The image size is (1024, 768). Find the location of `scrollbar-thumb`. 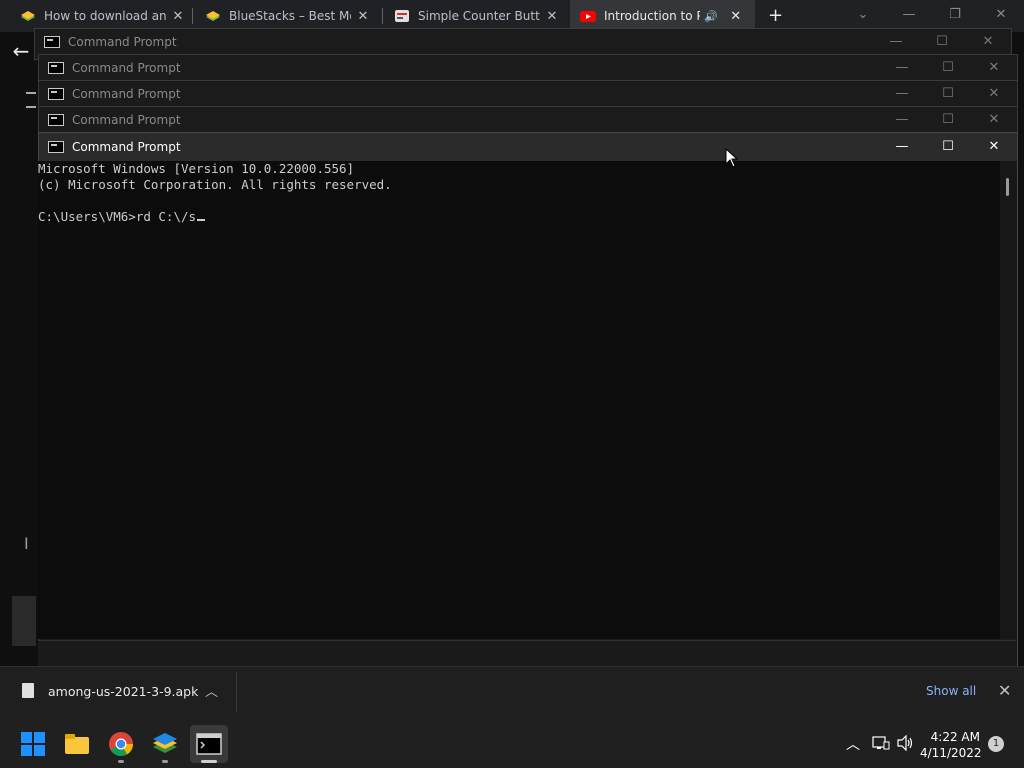

scrollbar-thumb is located at coordinates (1007, 187).